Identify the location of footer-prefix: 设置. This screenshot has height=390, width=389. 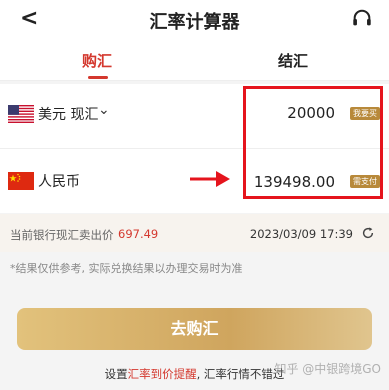
(116, 374).